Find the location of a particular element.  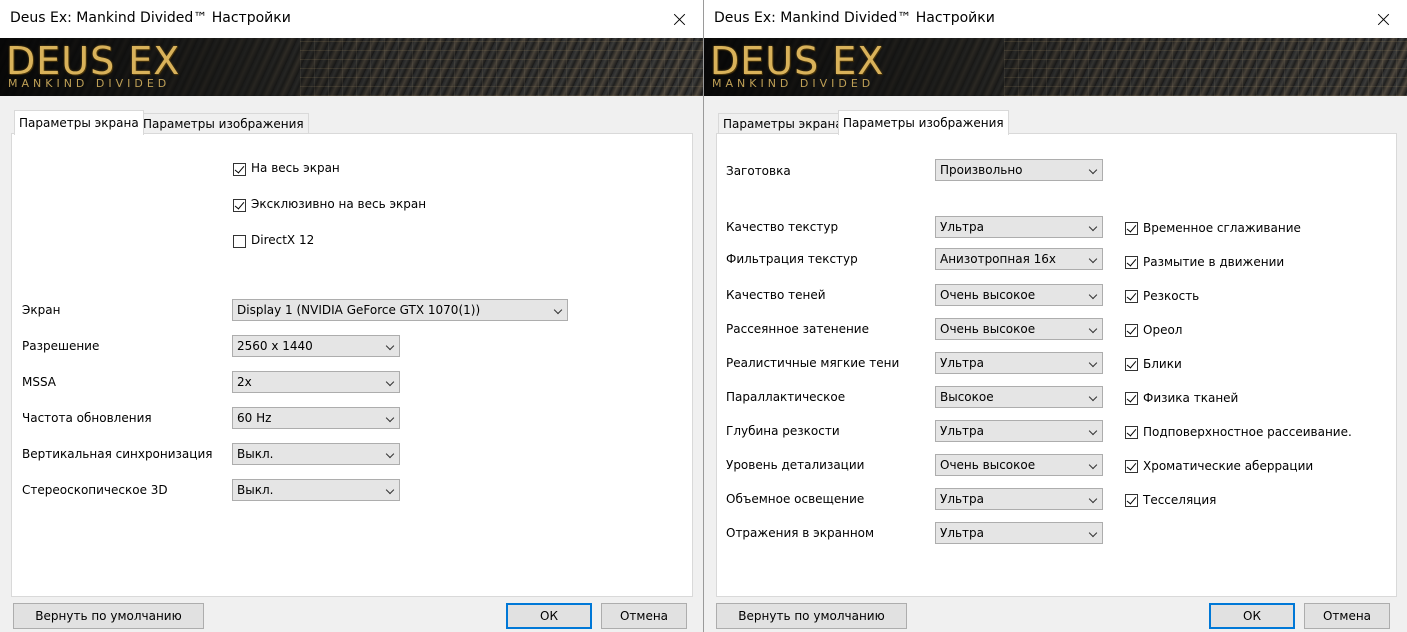

msaa-dropdown: 2x is located at coordinates (316, 382).